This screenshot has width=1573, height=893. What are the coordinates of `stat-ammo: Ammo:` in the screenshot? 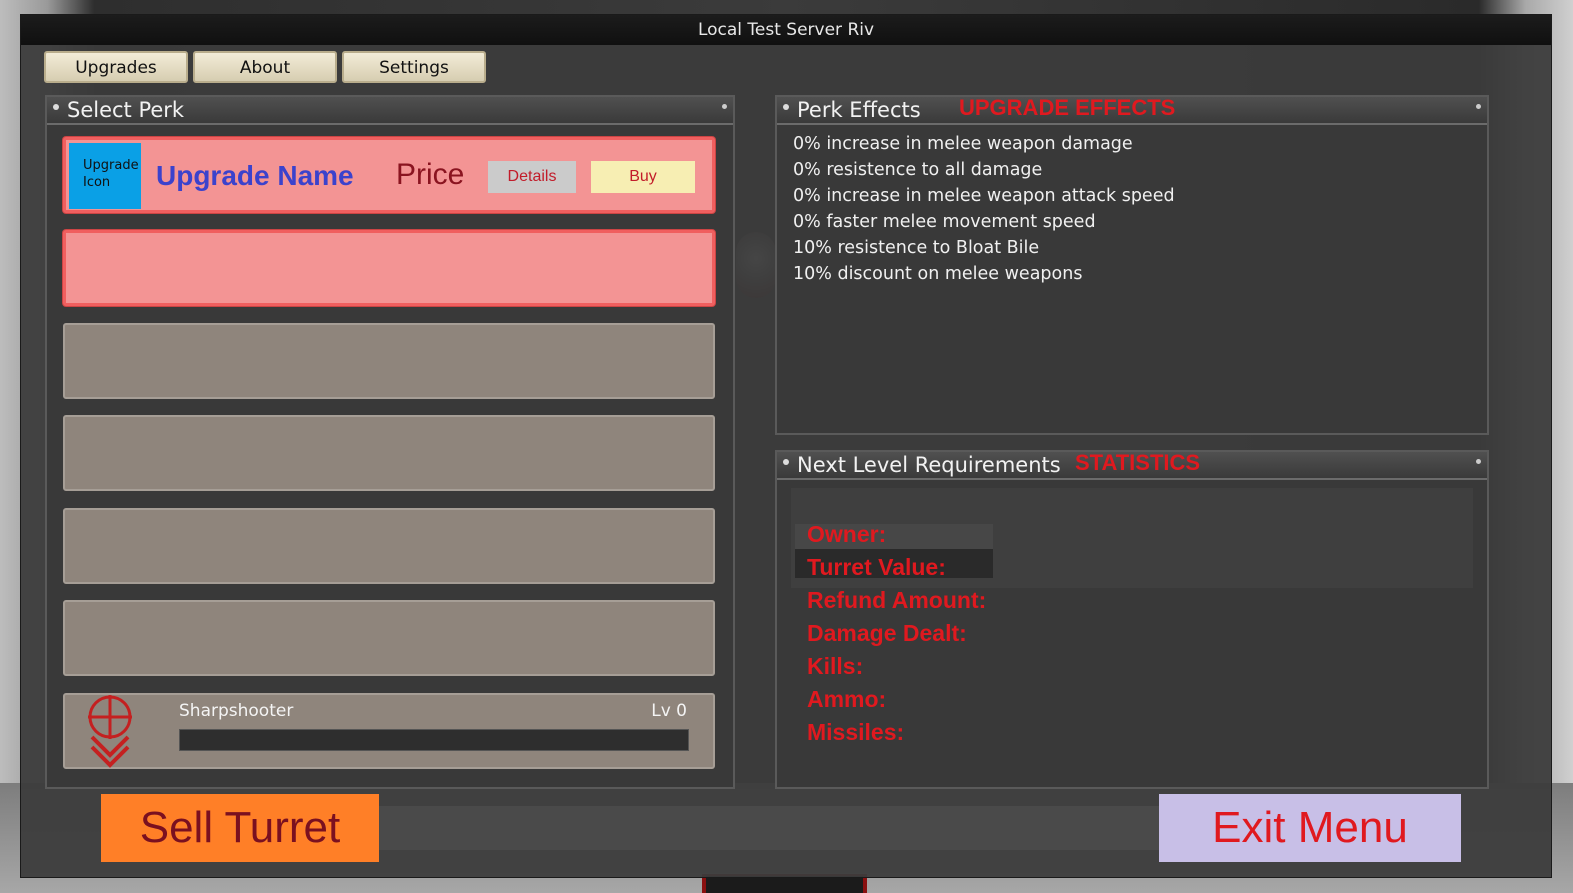 It's located at (847, 699).